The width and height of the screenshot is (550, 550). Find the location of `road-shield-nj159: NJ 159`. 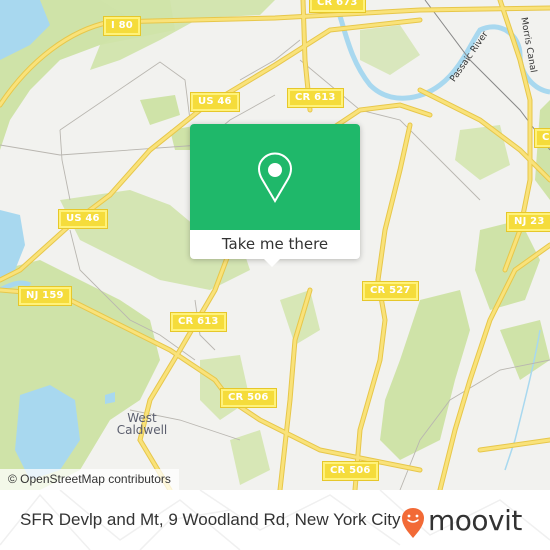

road-shield-nj159: NJ 159 is located at coordinates (45, 296).